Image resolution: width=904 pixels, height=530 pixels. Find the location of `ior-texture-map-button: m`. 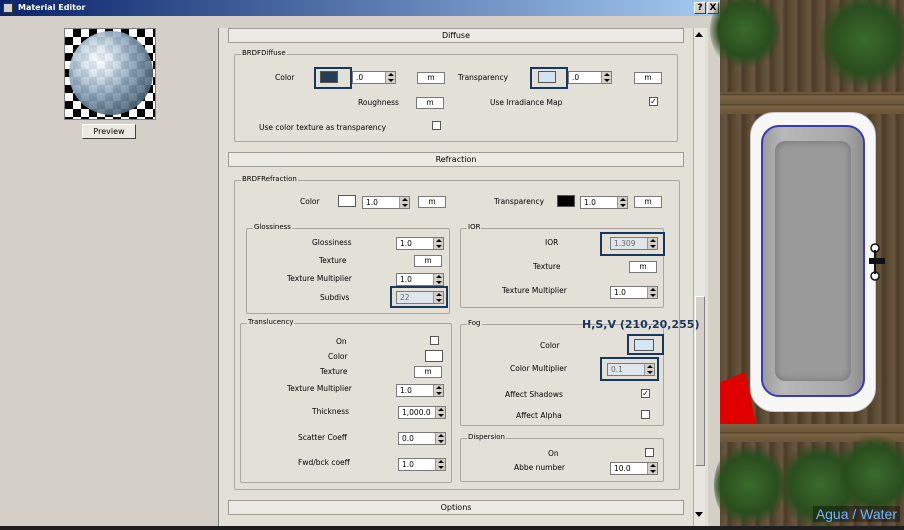

ior-texture-map-button: m is located at coordinates (643, 267).